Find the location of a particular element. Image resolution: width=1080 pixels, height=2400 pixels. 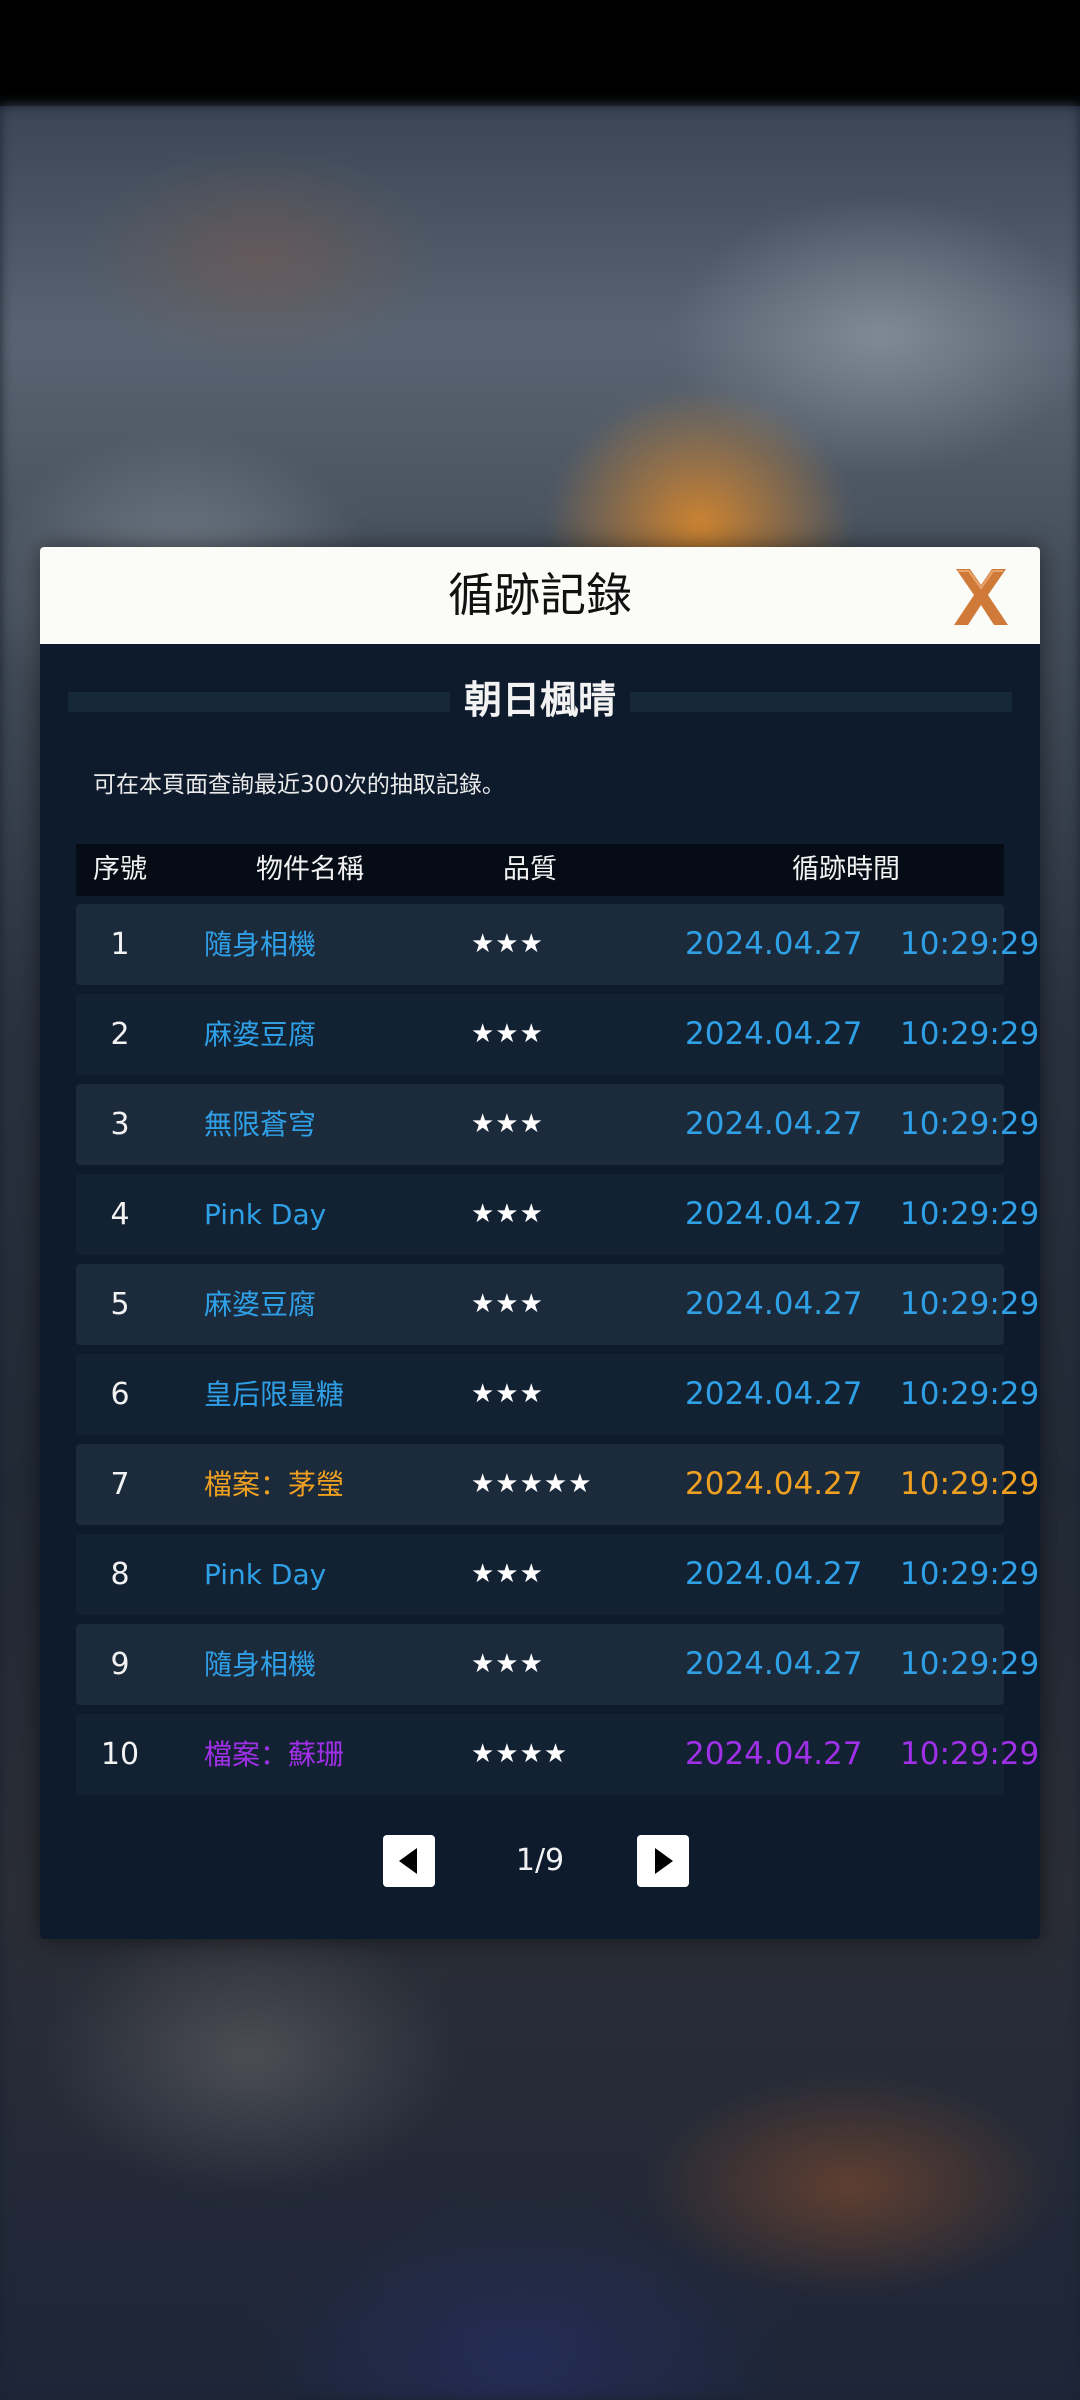

previous-page-button is located at coordinates (409, 1861).